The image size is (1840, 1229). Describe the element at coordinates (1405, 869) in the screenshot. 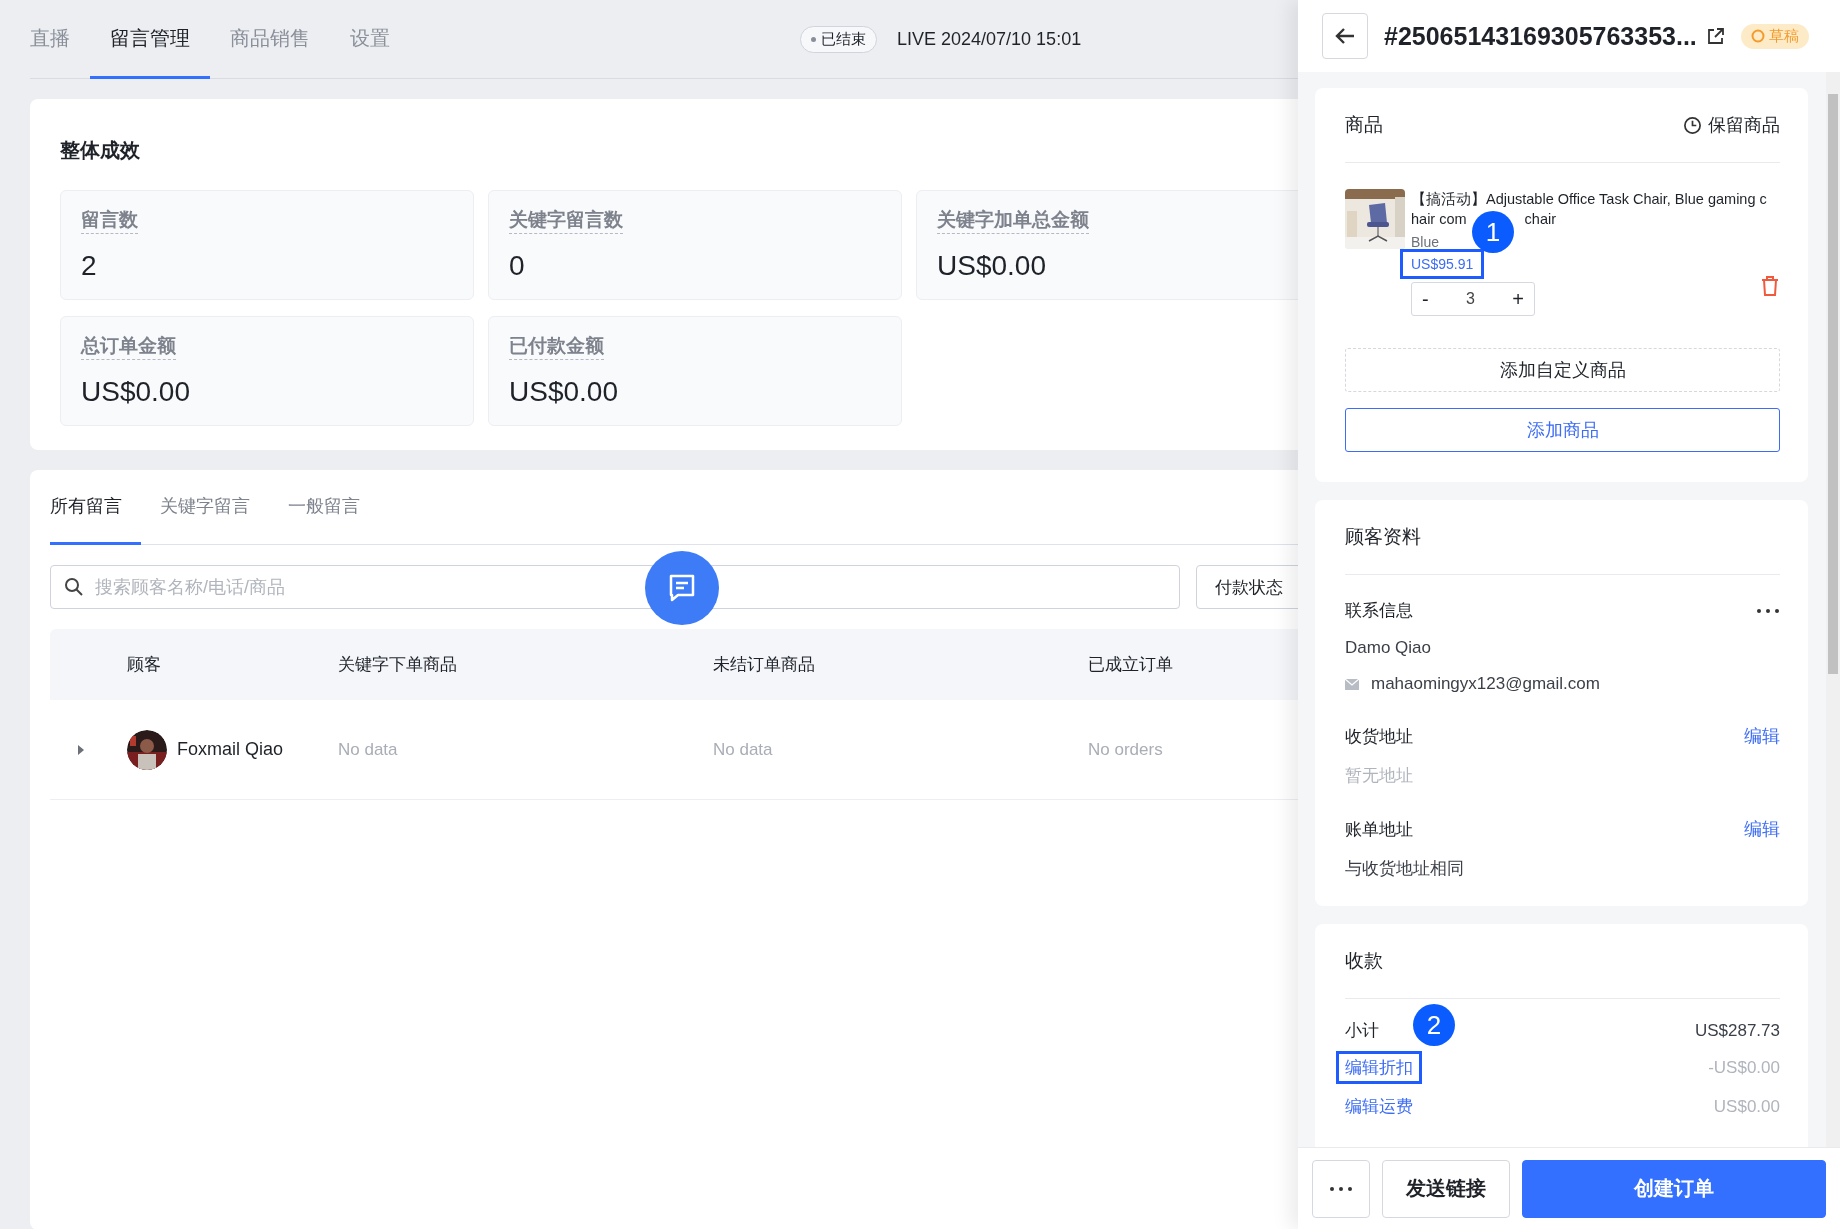

I see `address-value: 与收货地址相同` at that location.